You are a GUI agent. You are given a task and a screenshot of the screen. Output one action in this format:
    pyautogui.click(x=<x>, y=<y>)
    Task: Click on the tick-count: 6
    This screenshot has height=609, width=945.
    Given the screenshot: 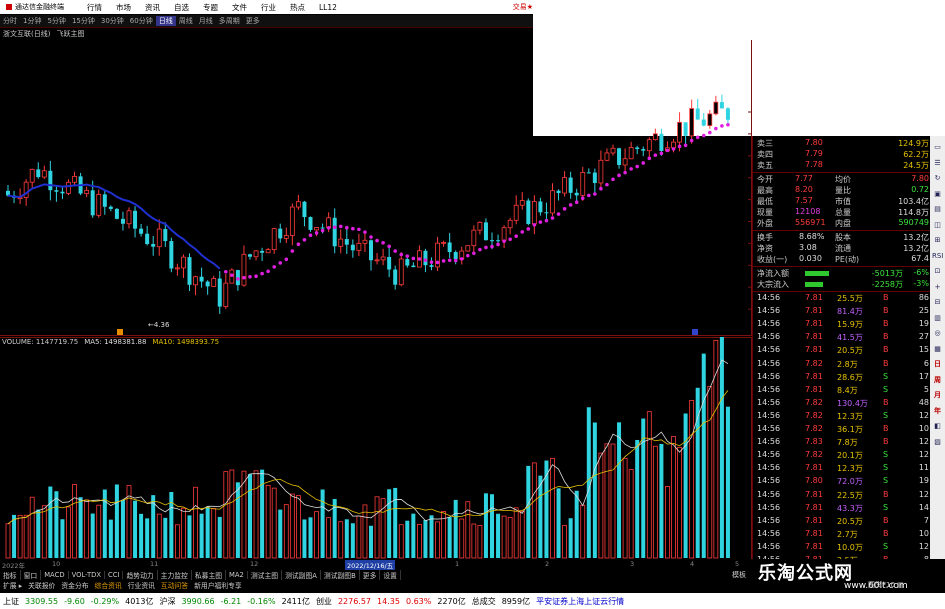 What is the action you would take?
    pyautogui.click(x=926, y=363)
    